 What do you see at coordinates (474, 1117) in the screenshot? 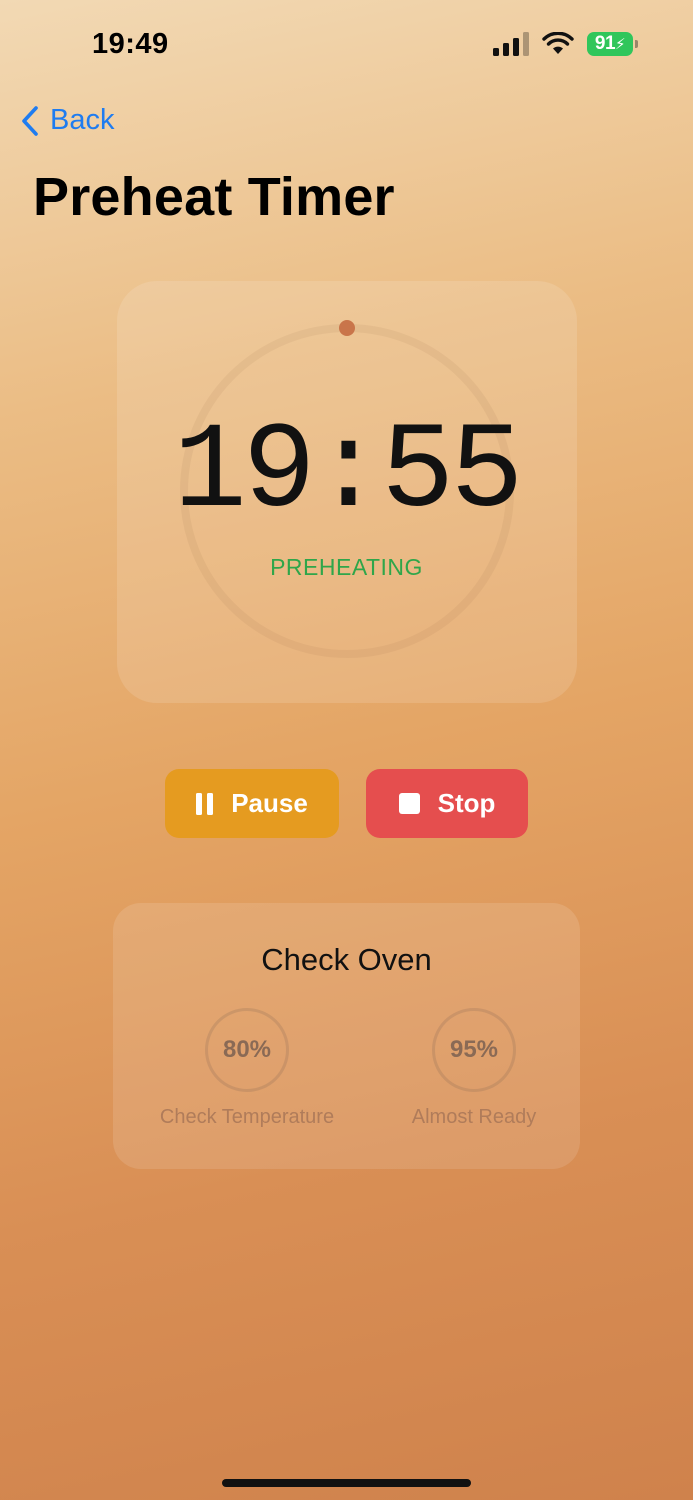
I see `milestone-label: Almost Ready` at bounding box center [474, 1117].